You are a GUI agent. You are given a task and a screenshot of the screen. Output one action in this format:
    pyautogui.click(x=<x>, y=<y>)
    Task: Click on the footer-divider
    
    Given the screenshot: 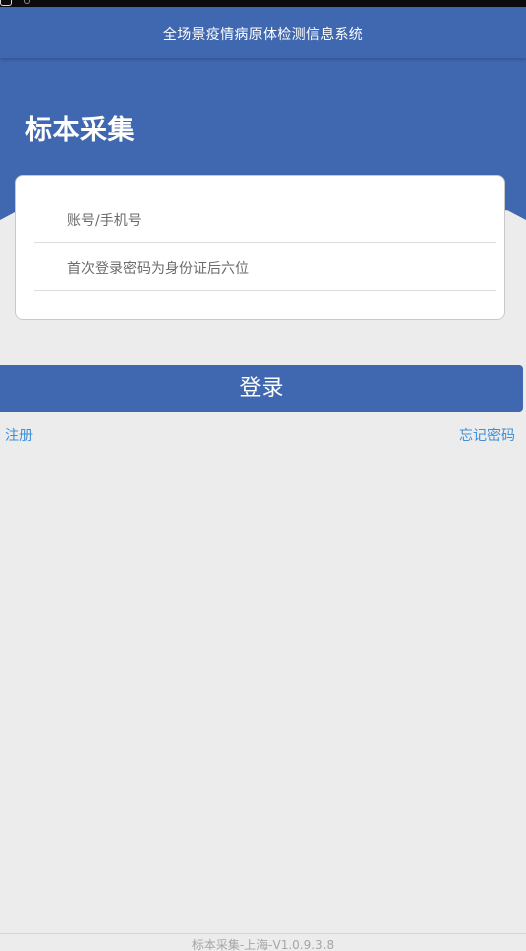 What is the action you would take?
    pyautogui.click(x=263, y=933)
    